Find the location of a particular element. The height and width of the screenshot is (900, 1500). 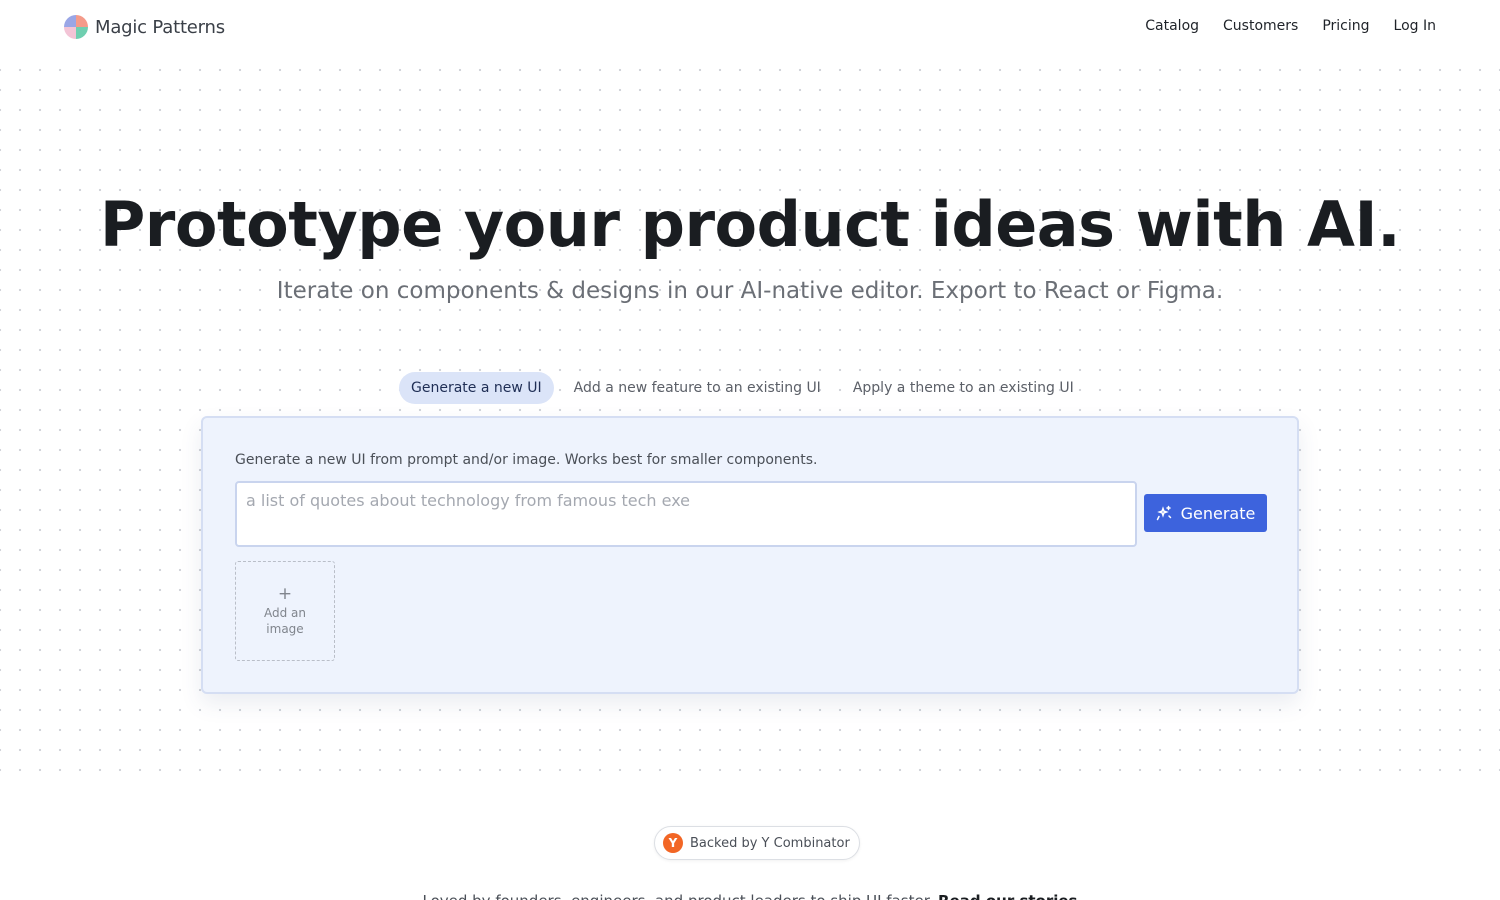

prompt-input is located at coordinates (686, 514).